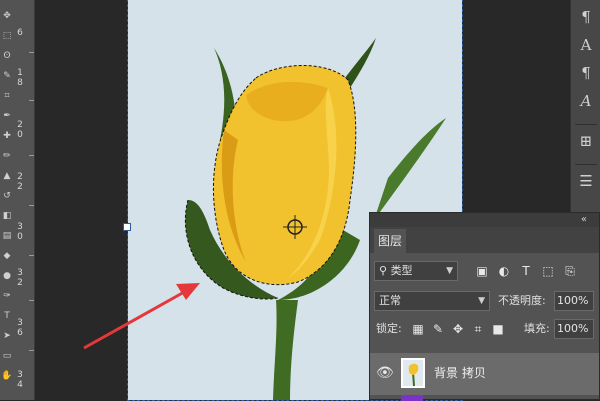 This screenshot has width=600, height=401. Describe the element at coordinates (413, 369) in the screenshot. I see `thumbnail-bud` at that location.